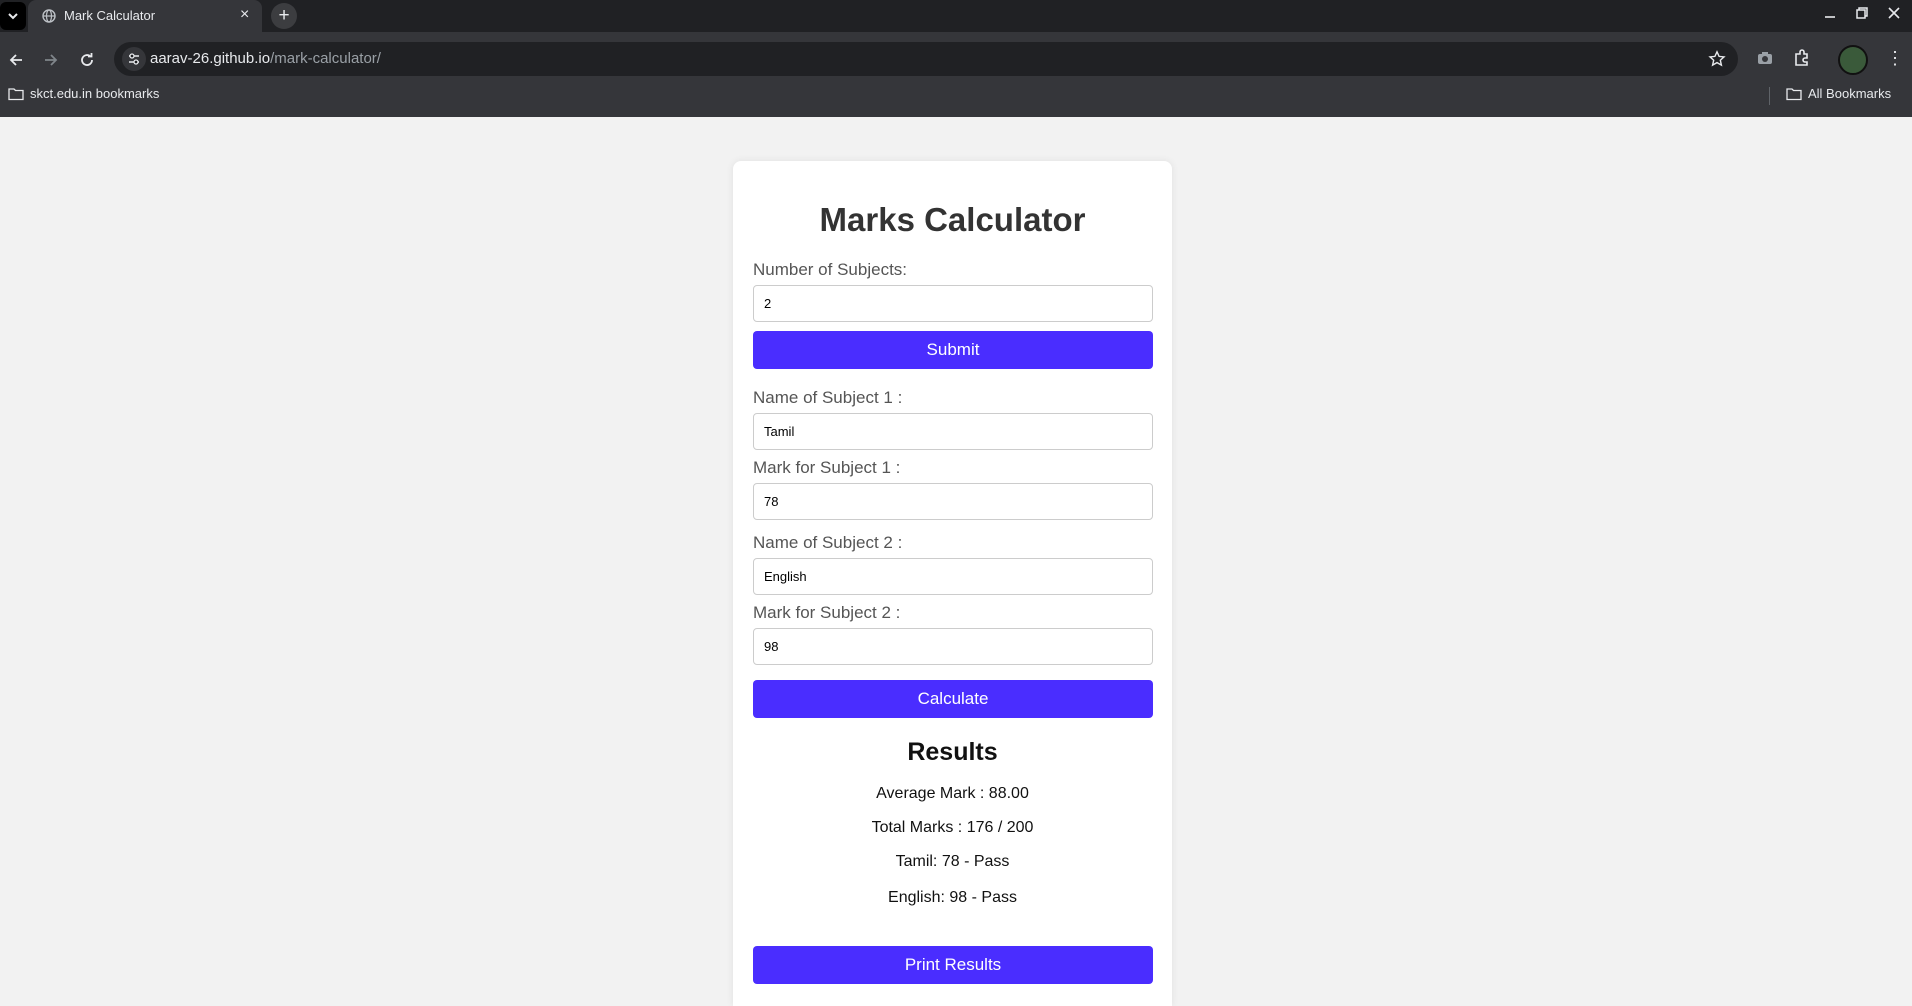 The height and width of the screenshot is (1006, 1912). What do you see at coordinates (16, 60) in the screenshot?
I see `back-arrow-icon` at bounding box center [16, 60].